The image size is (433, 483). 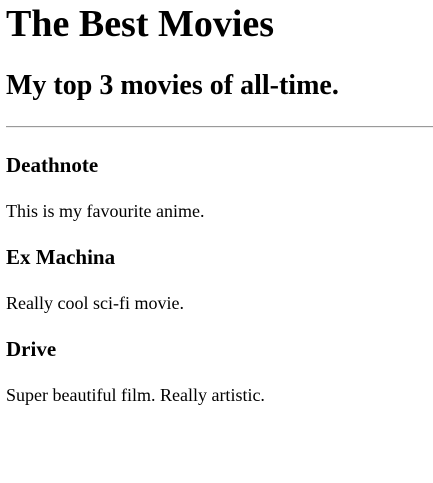 What do you see at coordinates (31, 349) in the screenshot?
I see `movie-title: Drive` at bounding box center [31, 349].